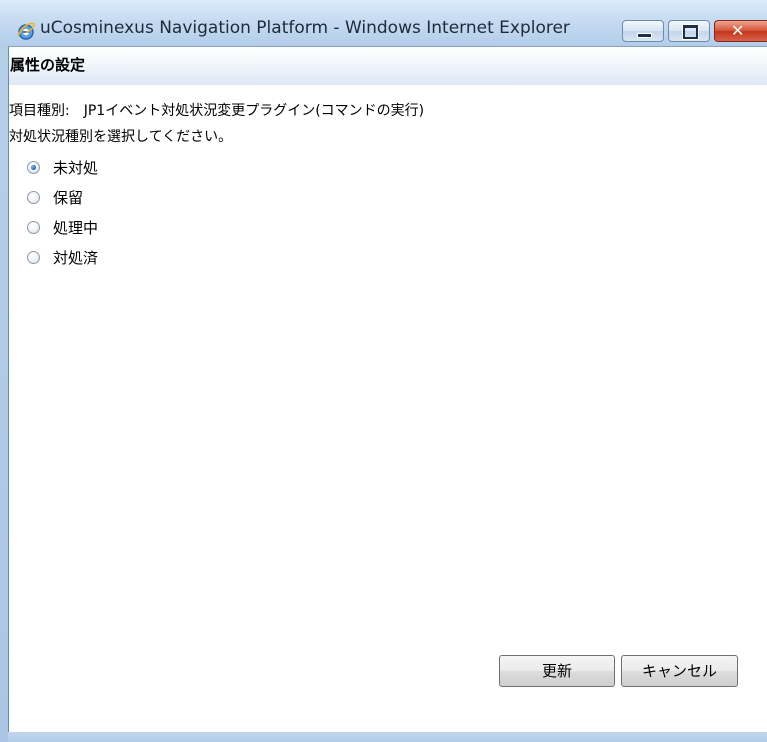 The image size is (767, 742). What do you see at coordinates (644, 35) in the screenshot?
I see `minimize-icon` at bounding box center [644, 35].